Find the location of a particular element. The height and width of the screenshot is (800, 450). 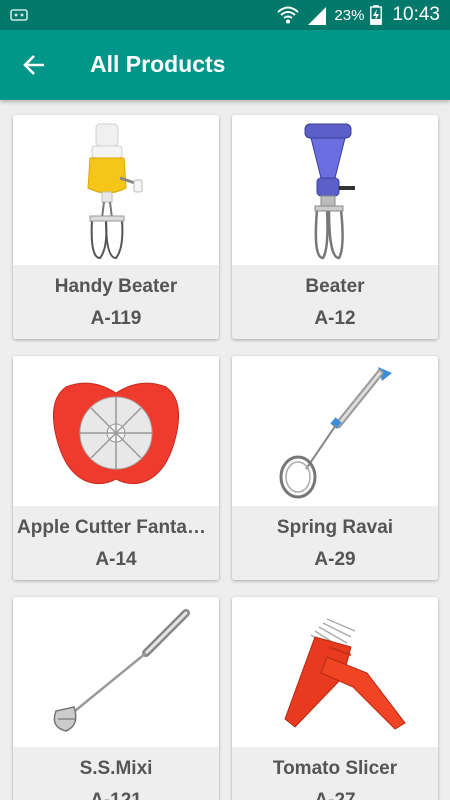

product-code: A-27 is located at coordinates (335, 795).